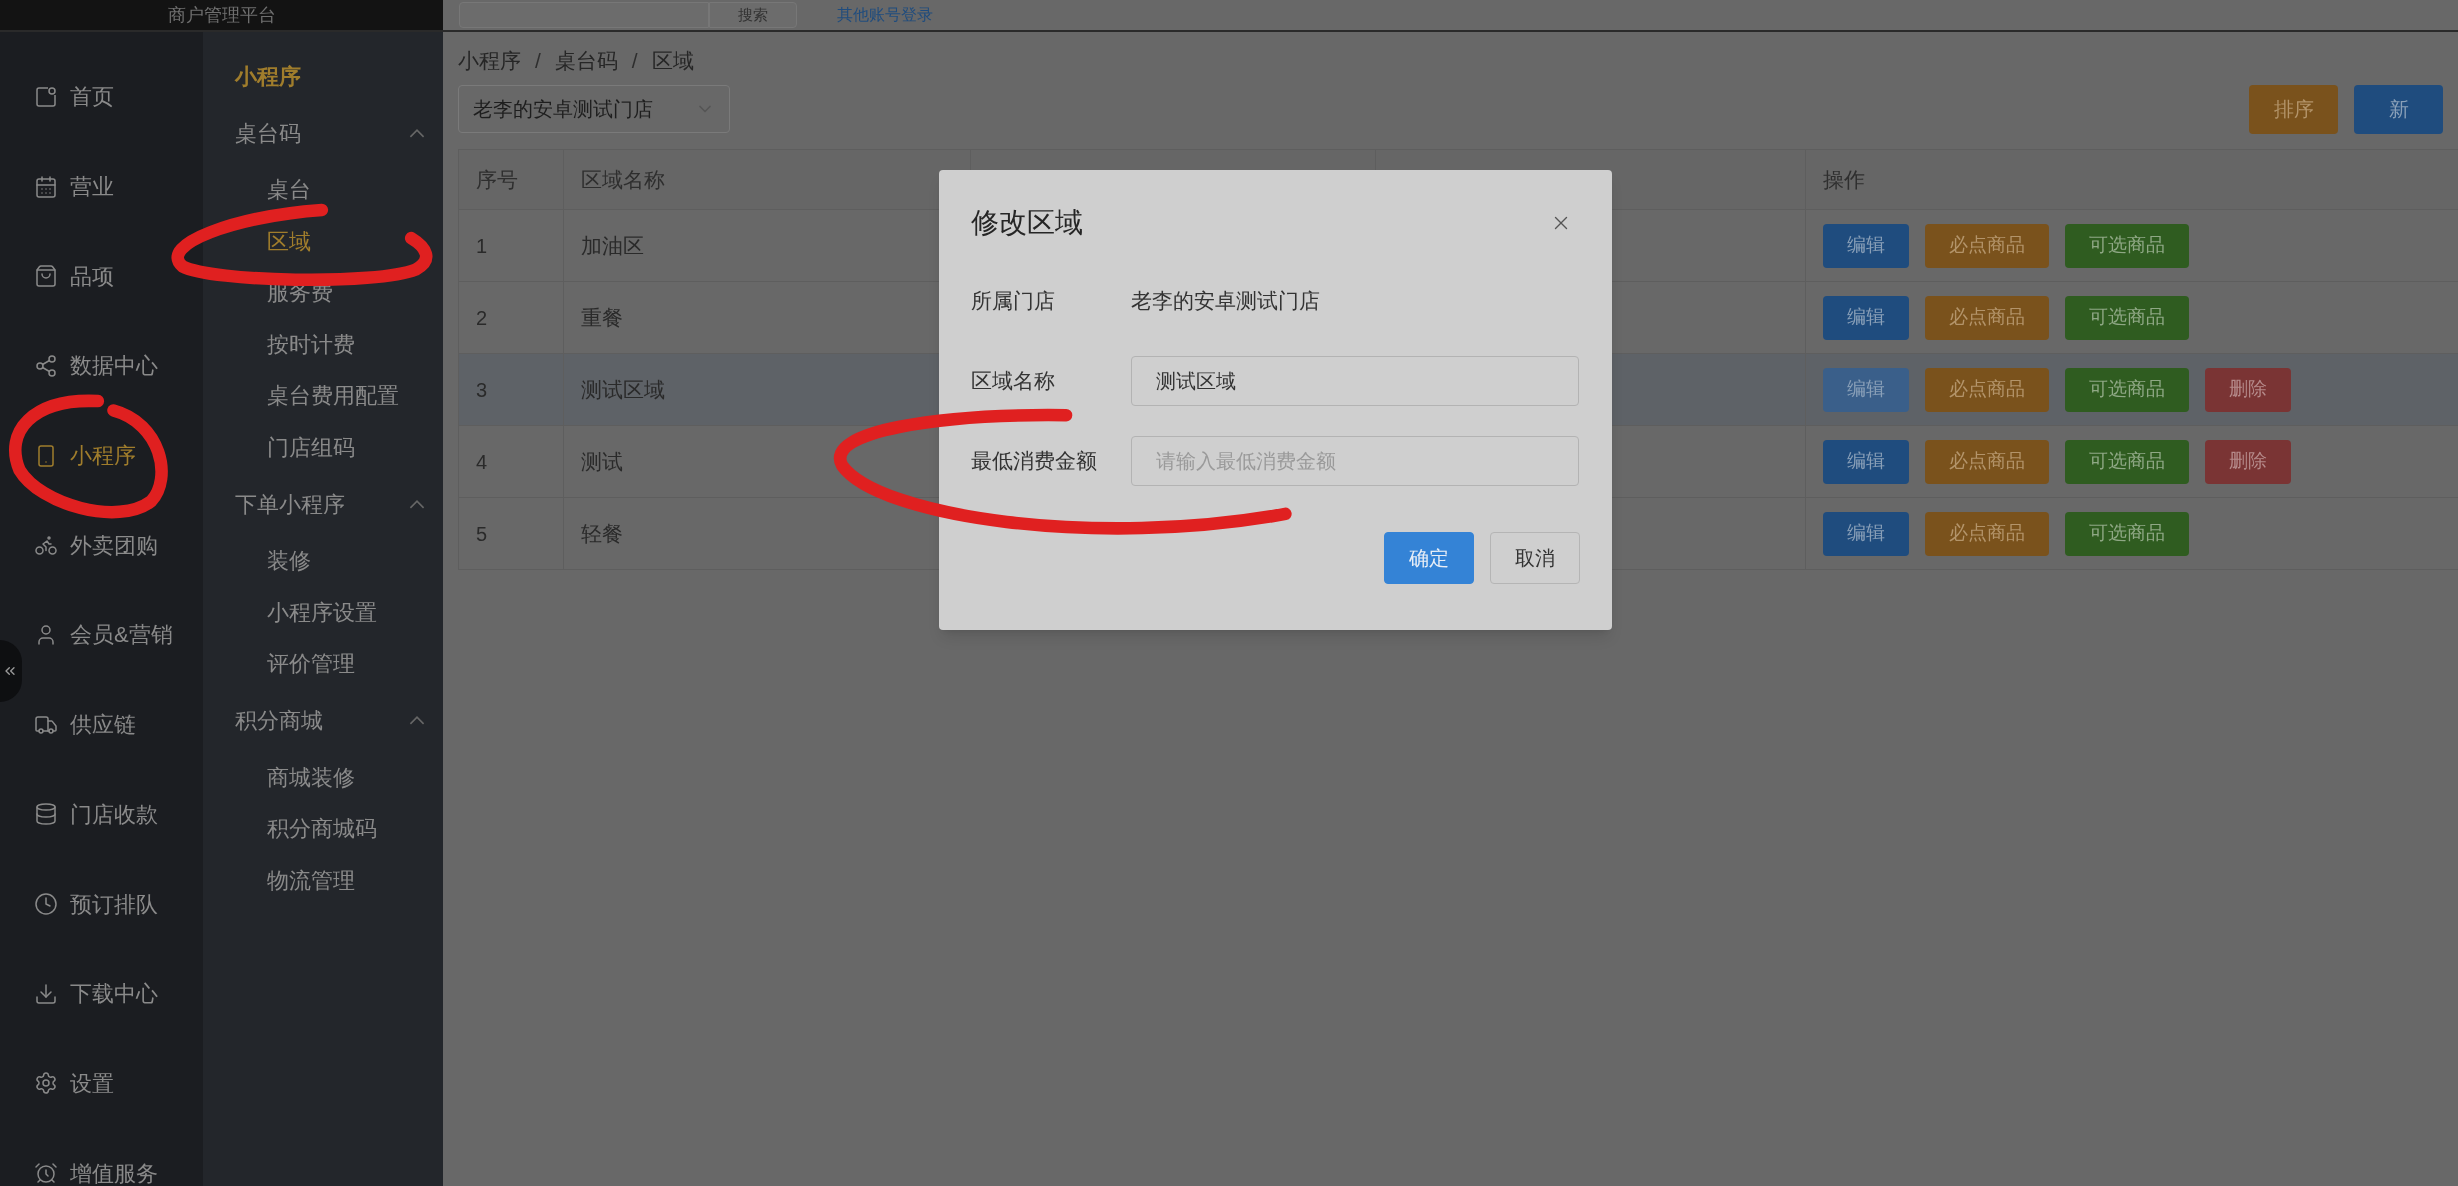 This screenshot has width=2458, height=1186. I want to click on toolbar-button: 排序, so click(2293, 109).